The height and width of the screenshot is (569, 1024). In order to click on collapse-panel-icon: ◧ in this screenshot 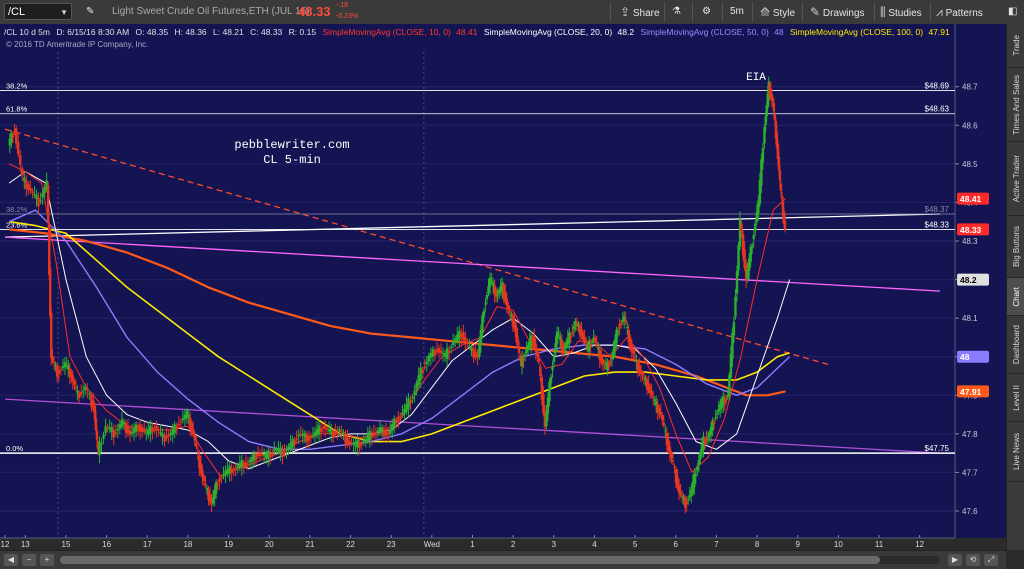, I will do `click(1012, 12)`.